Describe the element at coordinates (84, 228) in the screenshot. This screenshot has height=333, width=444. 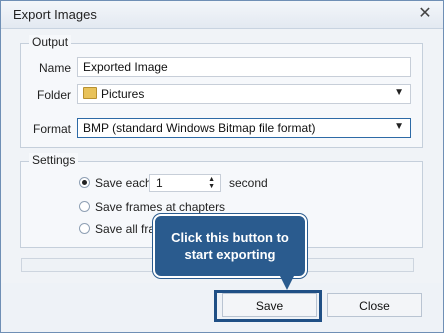
I see `all-frames-radio` at that location.